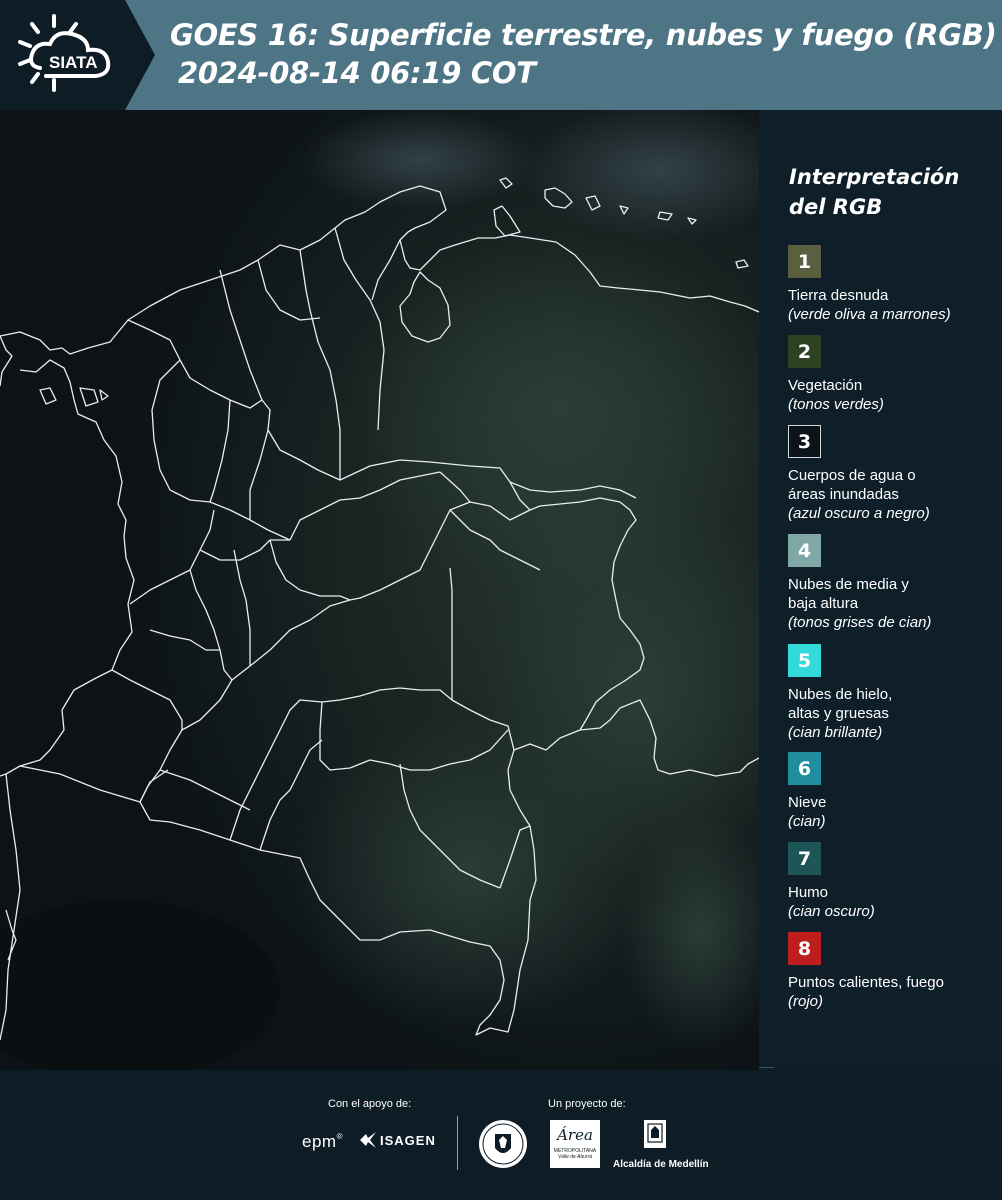 This screenshot has height=1200, width=1002. What do you see at coordinates (874, 192) in the screenshot?
I see `legend-title: Interpretación del RGB` at bounding box center [874, 192].